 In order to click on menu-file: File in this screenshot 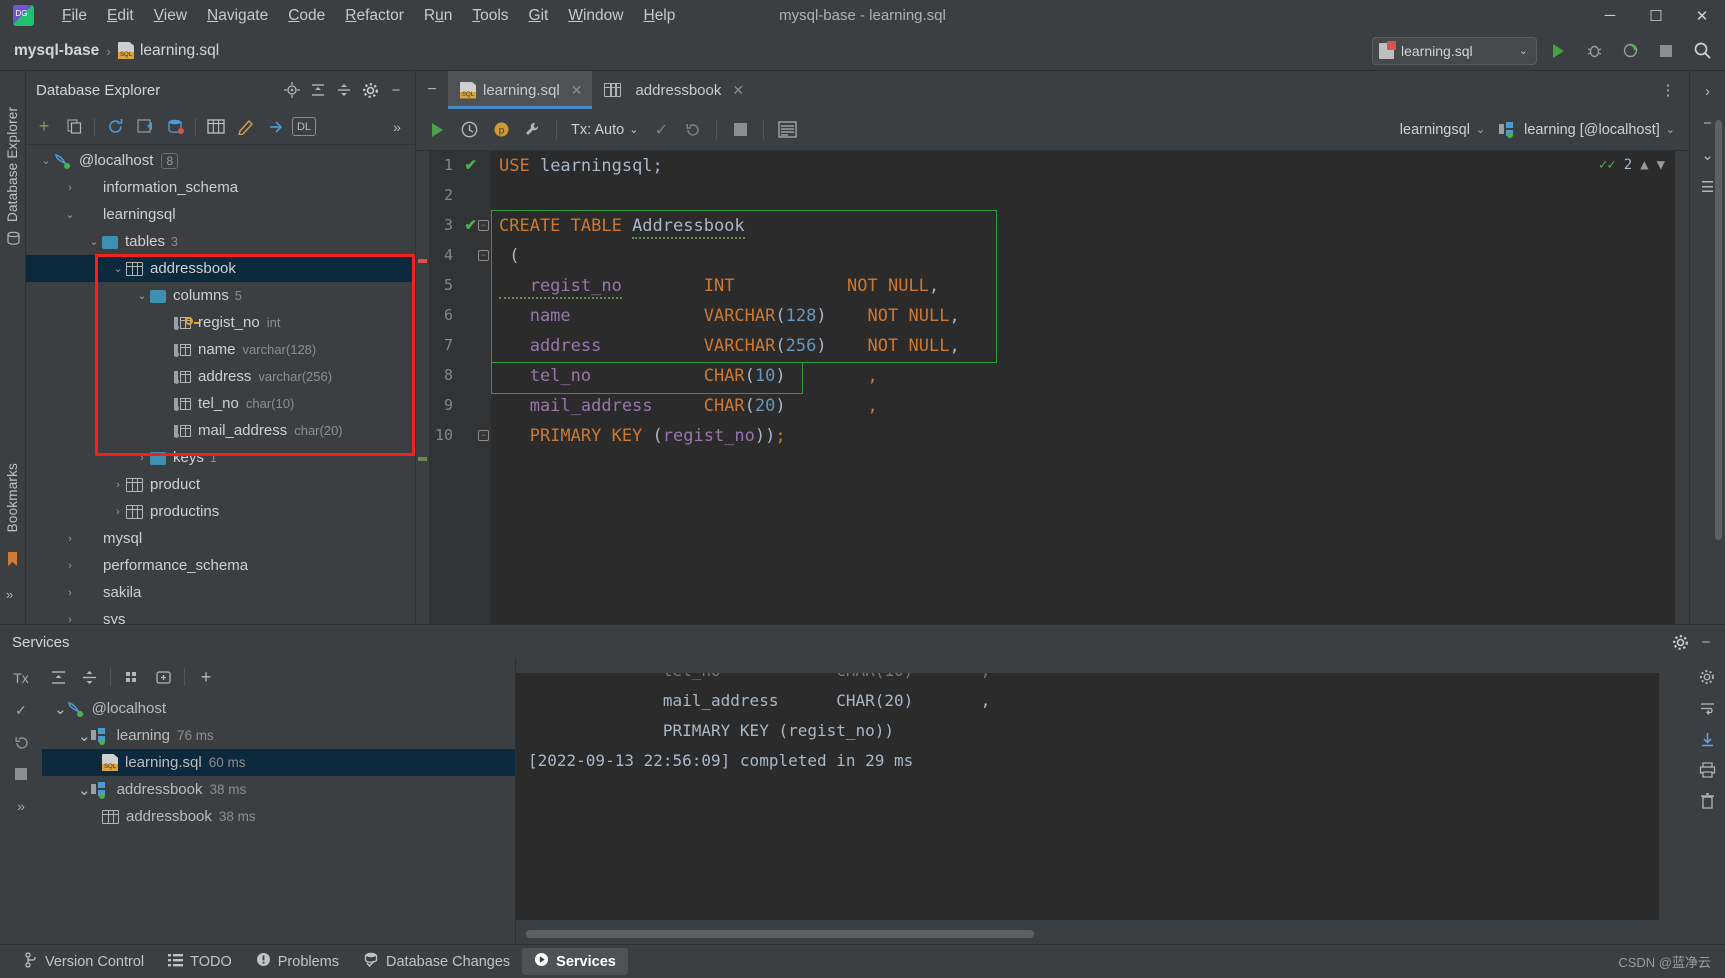, I will do `click(74, 16)`.